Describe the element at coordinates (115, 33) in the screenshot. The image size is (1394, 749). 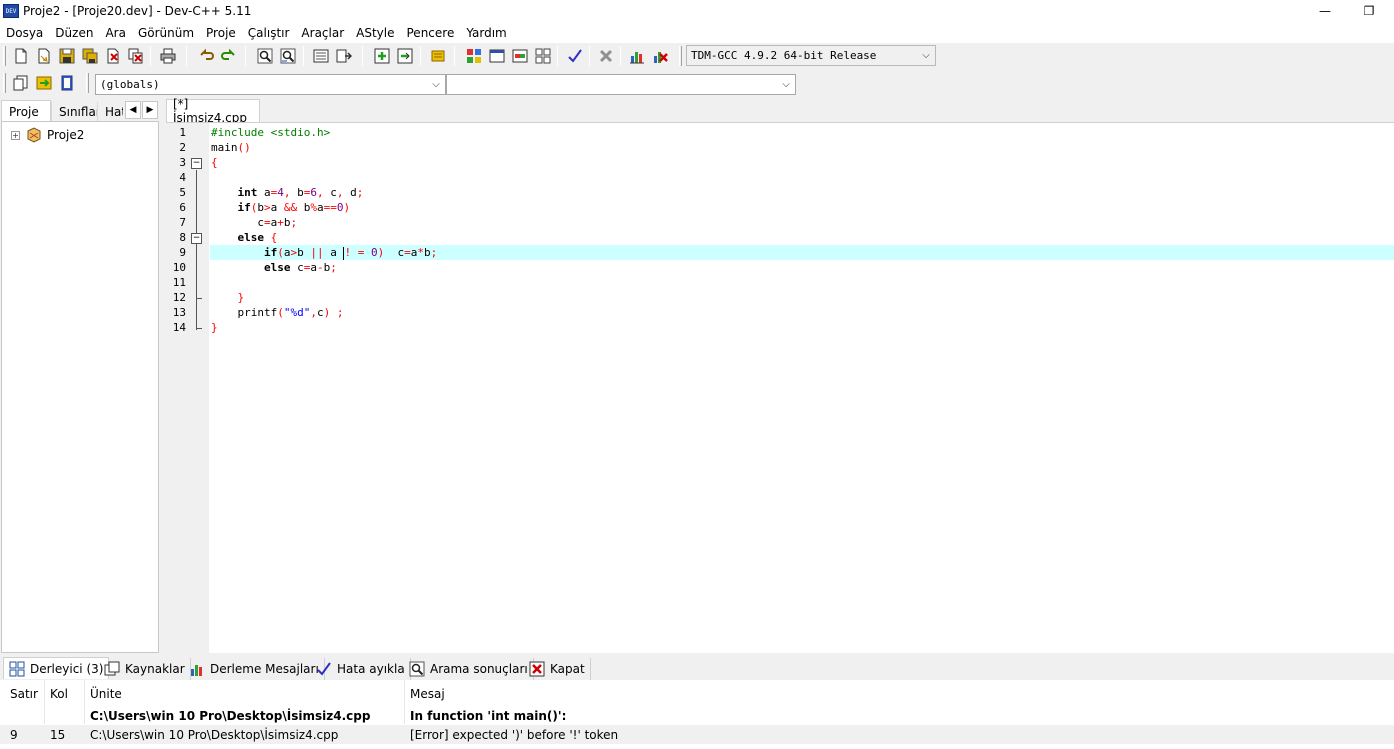
I see `menu-ara: Ara` at that location.